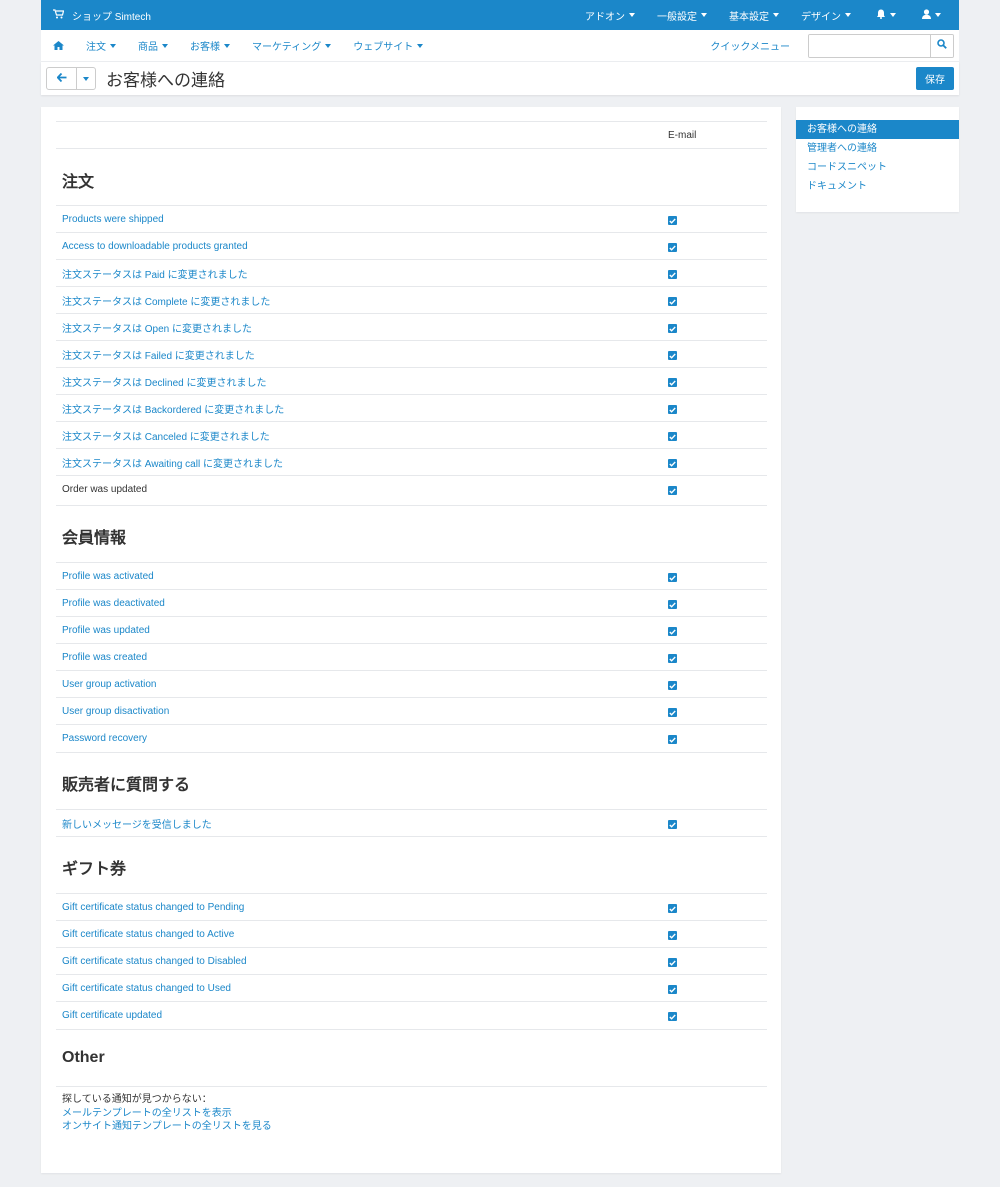  I want to click on table-row: 注文ステータスは Complete に変更されました, so click(411, 299).